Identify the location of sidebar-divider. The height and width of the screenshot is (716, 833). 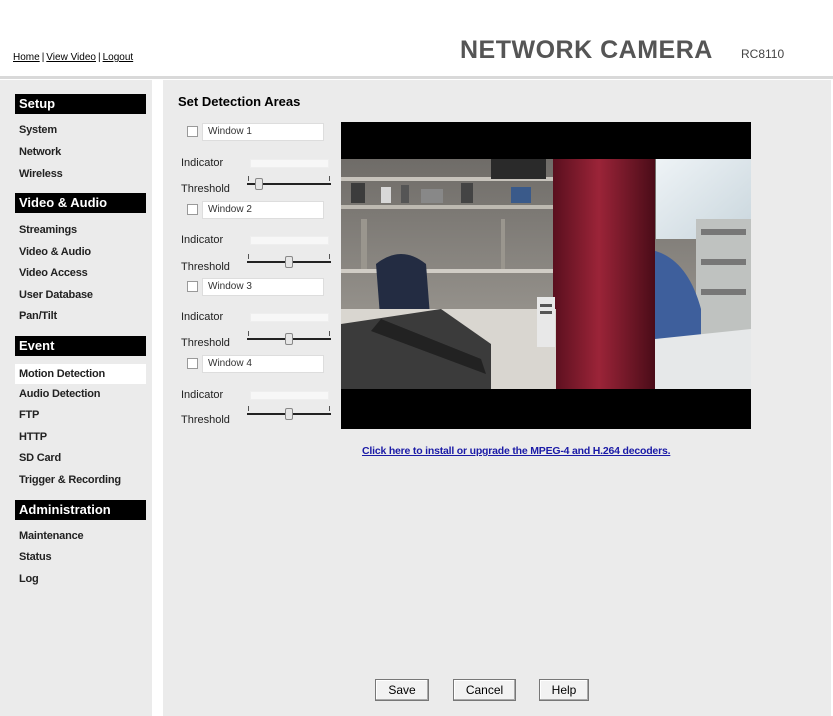
(157, 398).